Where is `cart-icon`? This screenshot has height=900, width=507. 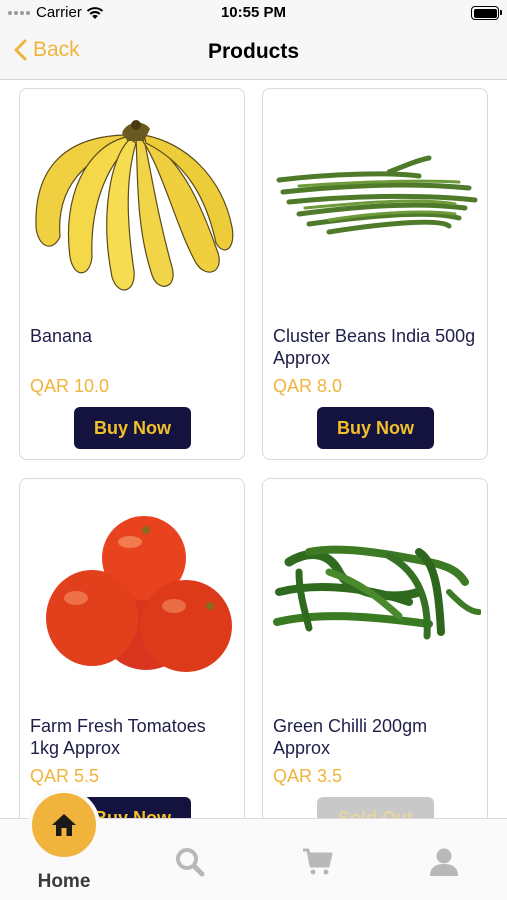 cart-icon is located at coordinates (318, 861).